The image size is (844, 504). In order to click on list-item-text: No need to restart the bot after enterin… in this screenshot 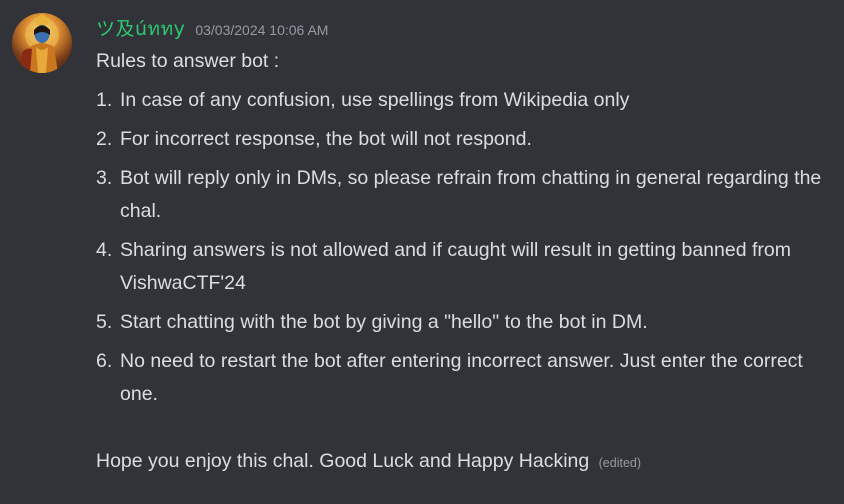, I will do `click(461, 377)`.